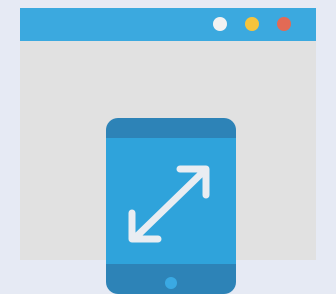 This screenshot has height=294, width=336. What do you see at coordinates (220, 24) in the screenshot?
I see `window-control-white` at bounding box center [220, 24].